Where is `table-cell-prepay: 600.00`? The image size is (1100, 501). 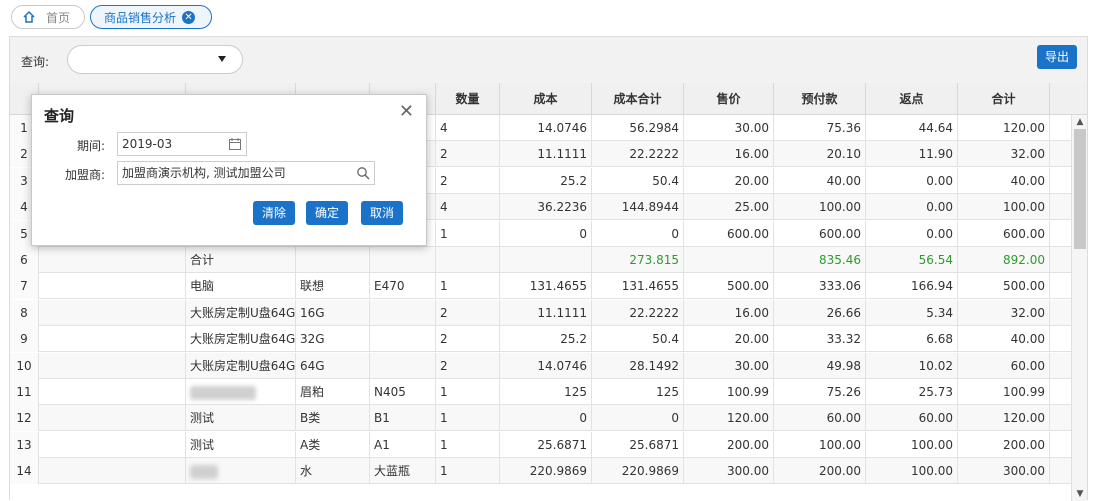
table-cell-prepay: 600.00 is located at coordinates (820, 233).